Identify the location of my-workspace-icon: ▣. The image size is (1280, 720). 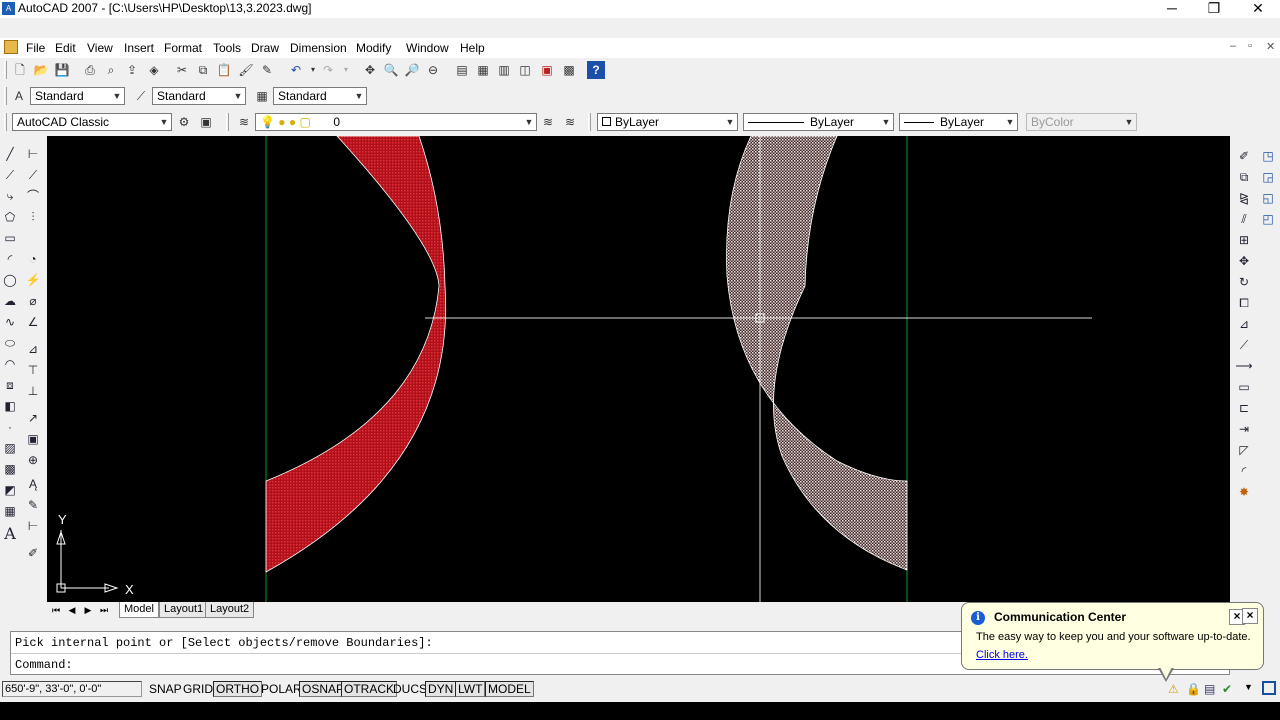
(206, 122).